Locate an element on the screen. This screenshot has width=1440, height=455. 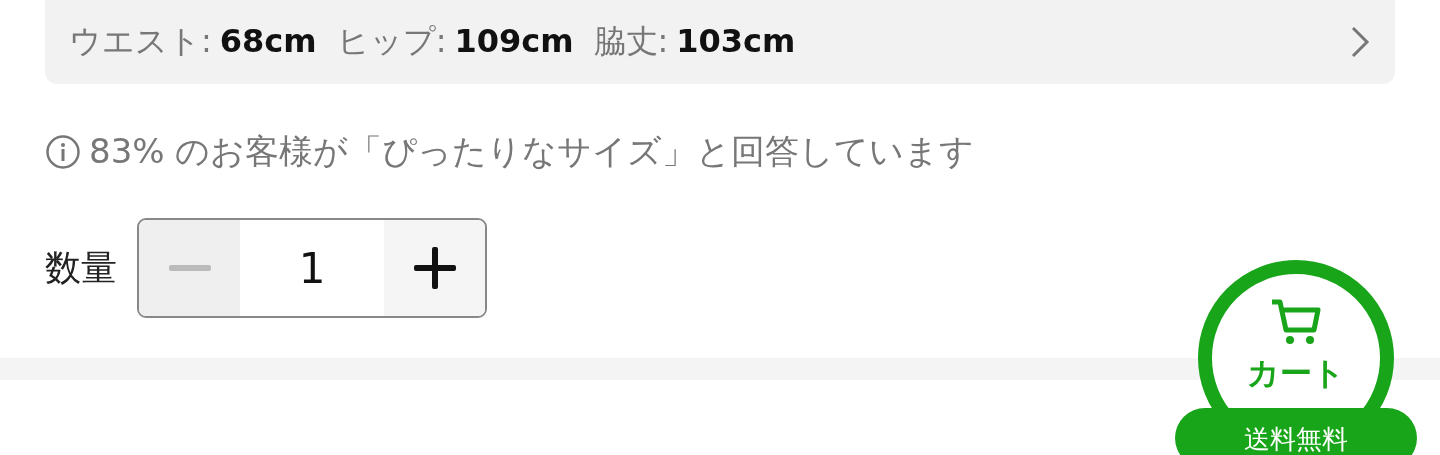
measure-label: ヒップ: is located at coordinates (391, 41).